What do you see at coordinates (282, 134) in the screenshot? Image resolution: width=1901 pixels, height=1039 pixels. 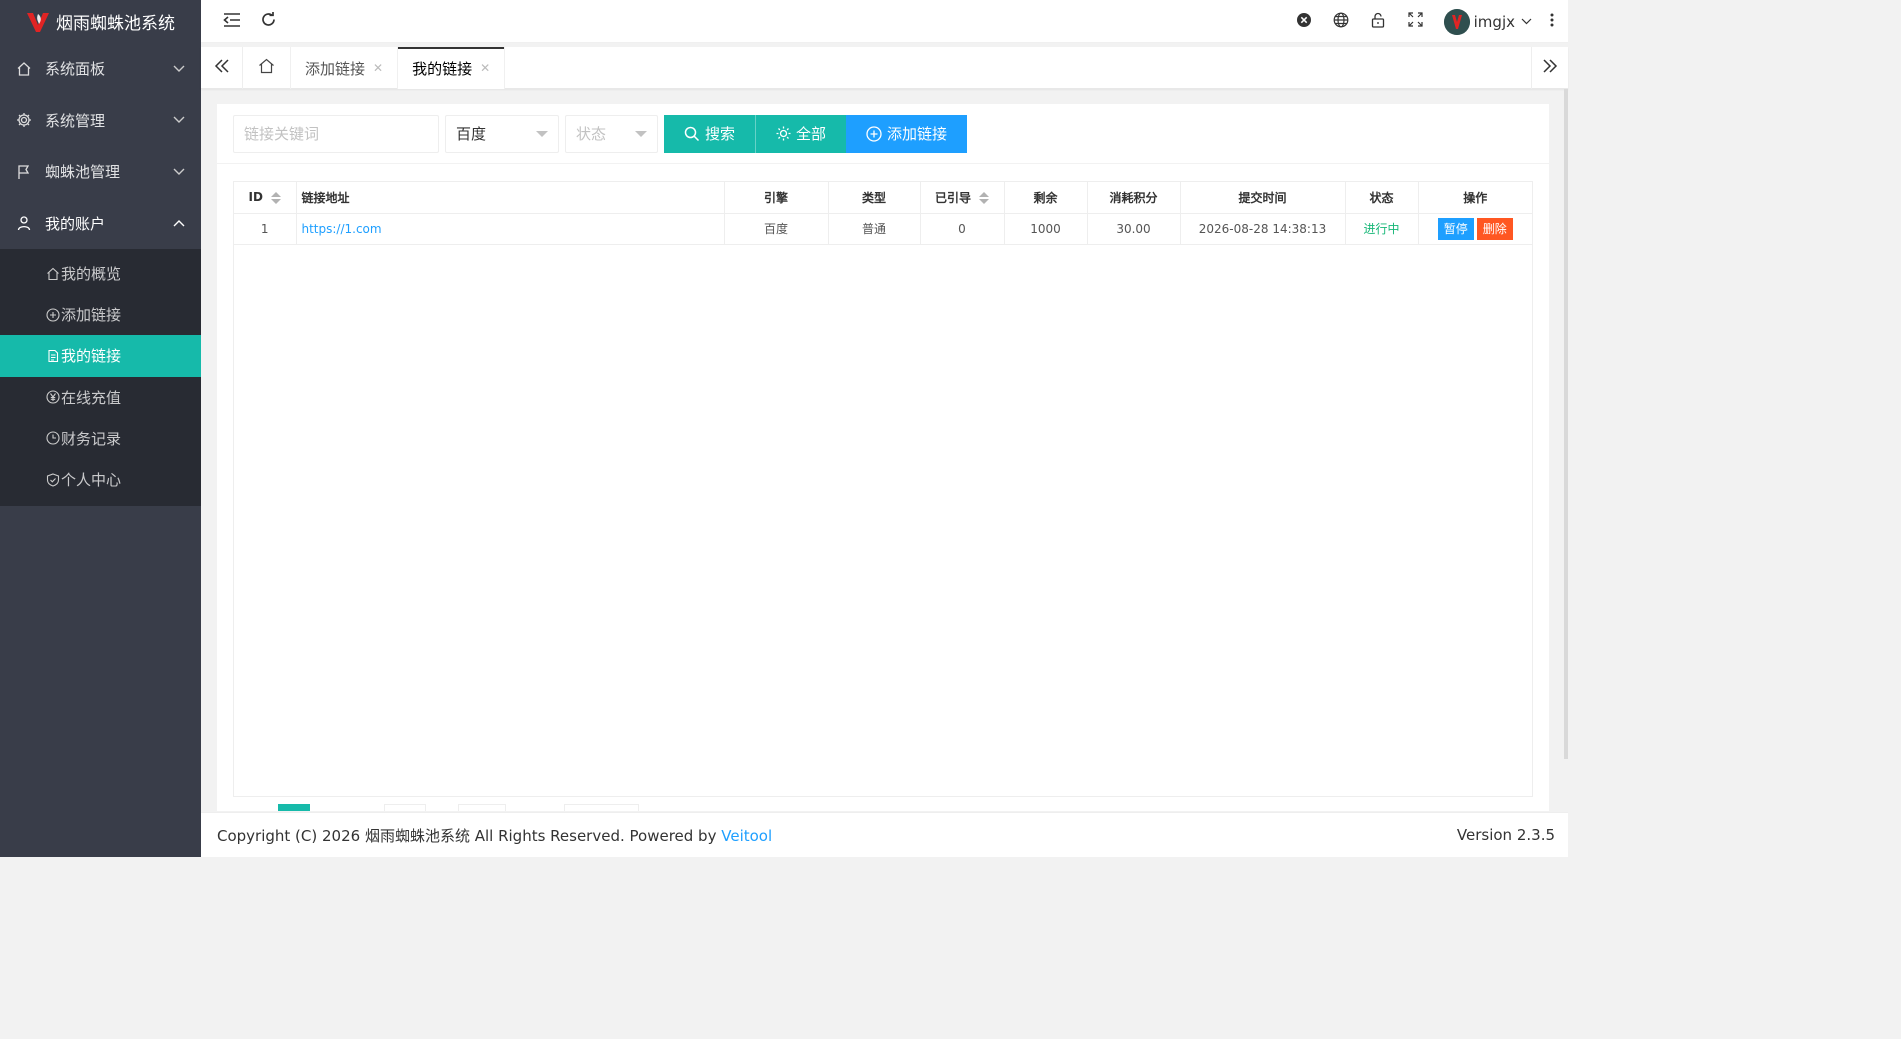 I see `keyword-placeholder: 链接关键词` at bounding box center [282, 134].